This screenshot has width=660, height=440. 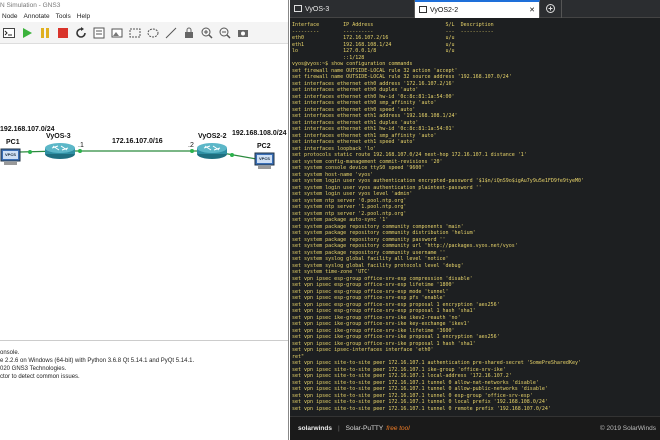 What do you see at coordinates (212, 136) in the screenshot?
I see `vyos2-label: VyOS2-2` at bounding box center [212, 136].